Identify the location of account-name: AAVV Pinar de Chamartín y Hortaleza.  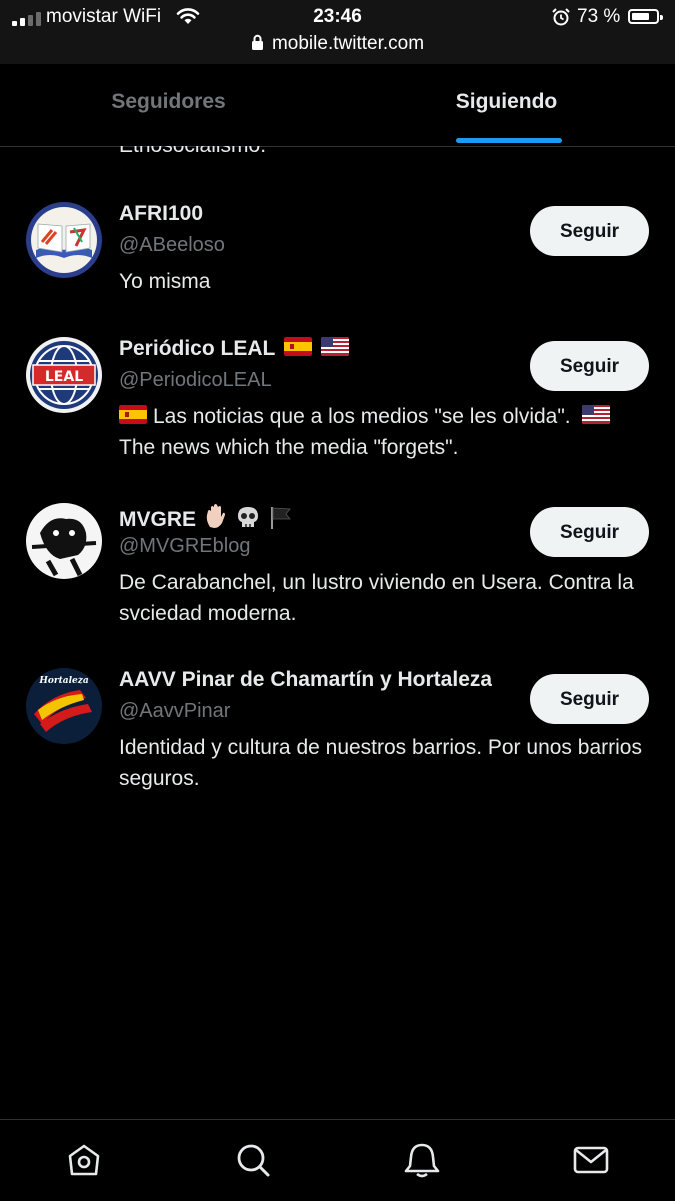
(305, 680).